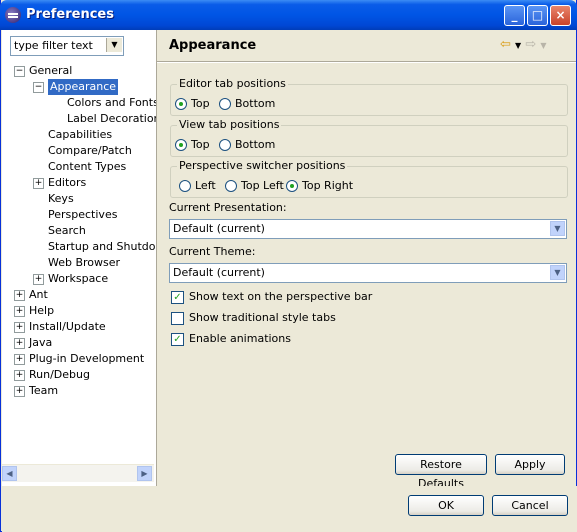 The height and width of the screenshot is (532, 577). I want to click on traditional-tabs-checkbox: Show traditional style tabs, so click(253, 318).